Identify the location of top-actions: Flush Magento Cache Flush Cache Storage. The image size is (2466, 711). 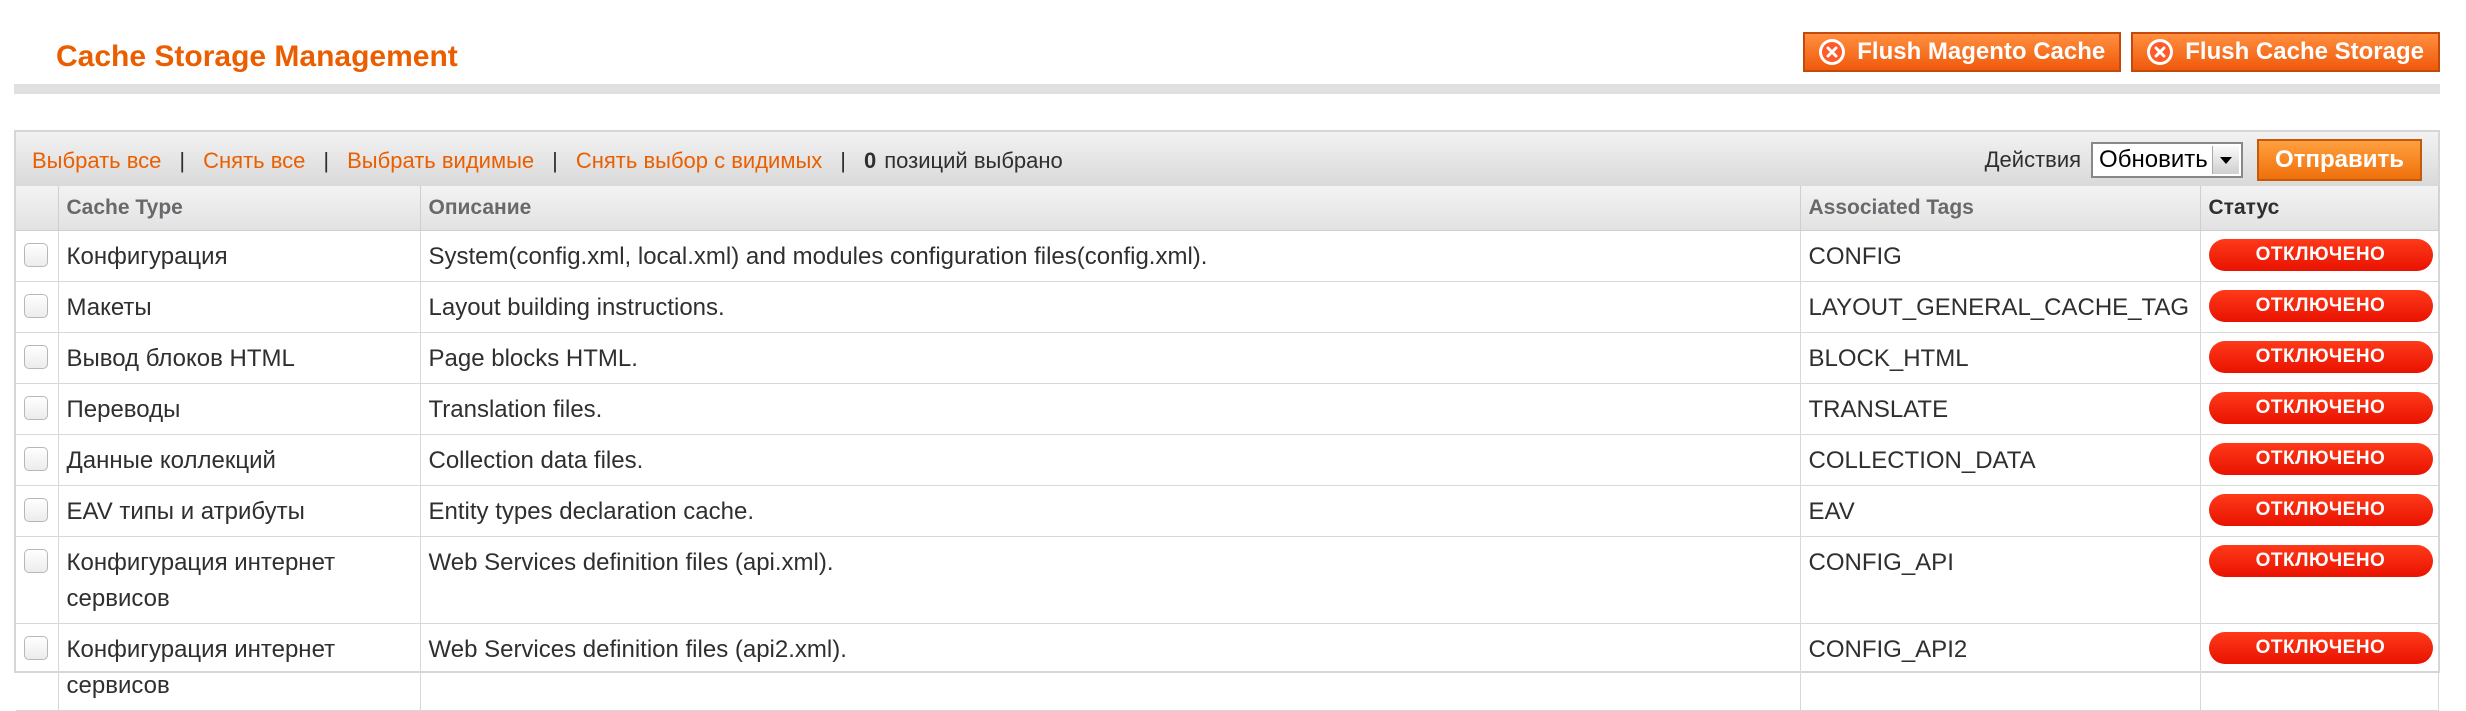
(2121, 52).